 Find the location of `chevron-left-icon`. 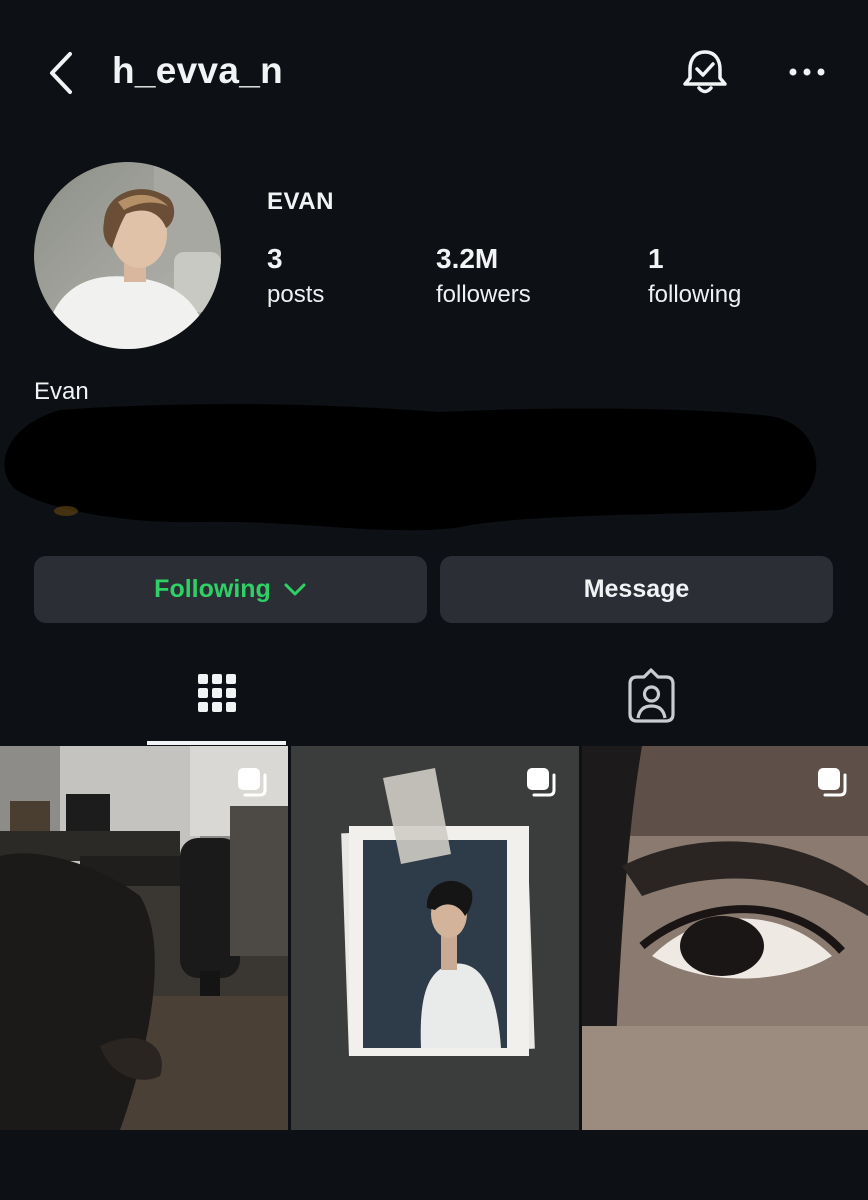

chevron-left-icon is located at coordinates (61, 73).